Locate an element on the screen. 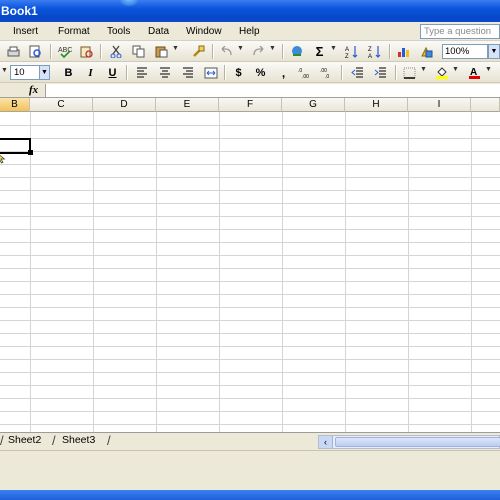 This screenshot has width=500, height=500. tab-sheet2: Sheet2 is located at coordinates (24, 441).